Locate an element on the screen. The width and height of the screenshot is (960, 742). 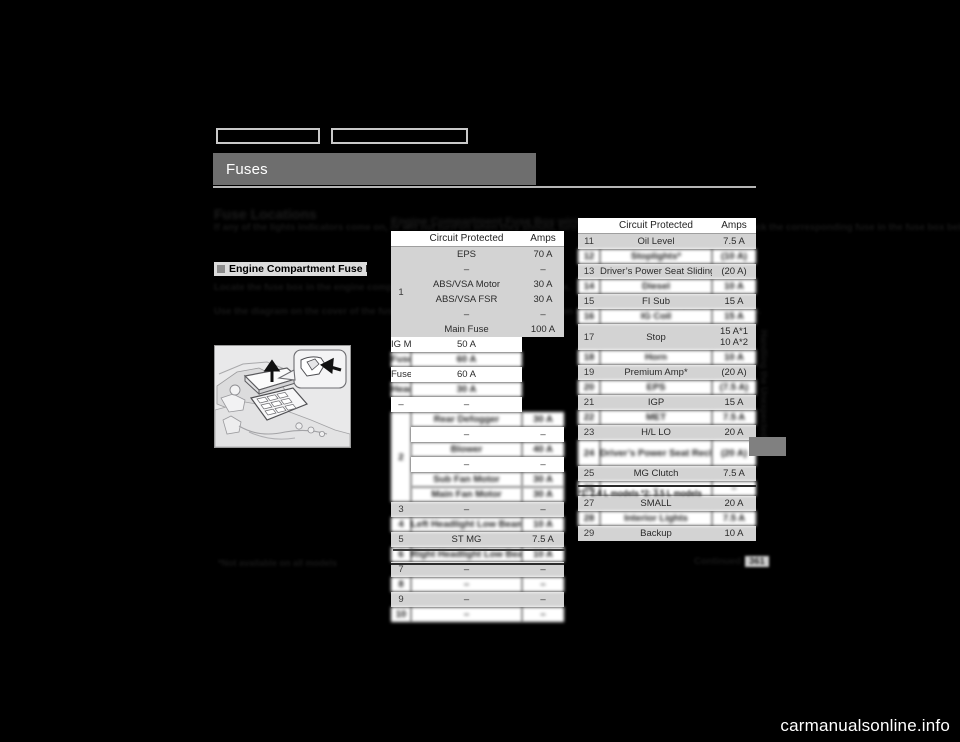
table-row: 8– – is located at coordinates (477, 584).